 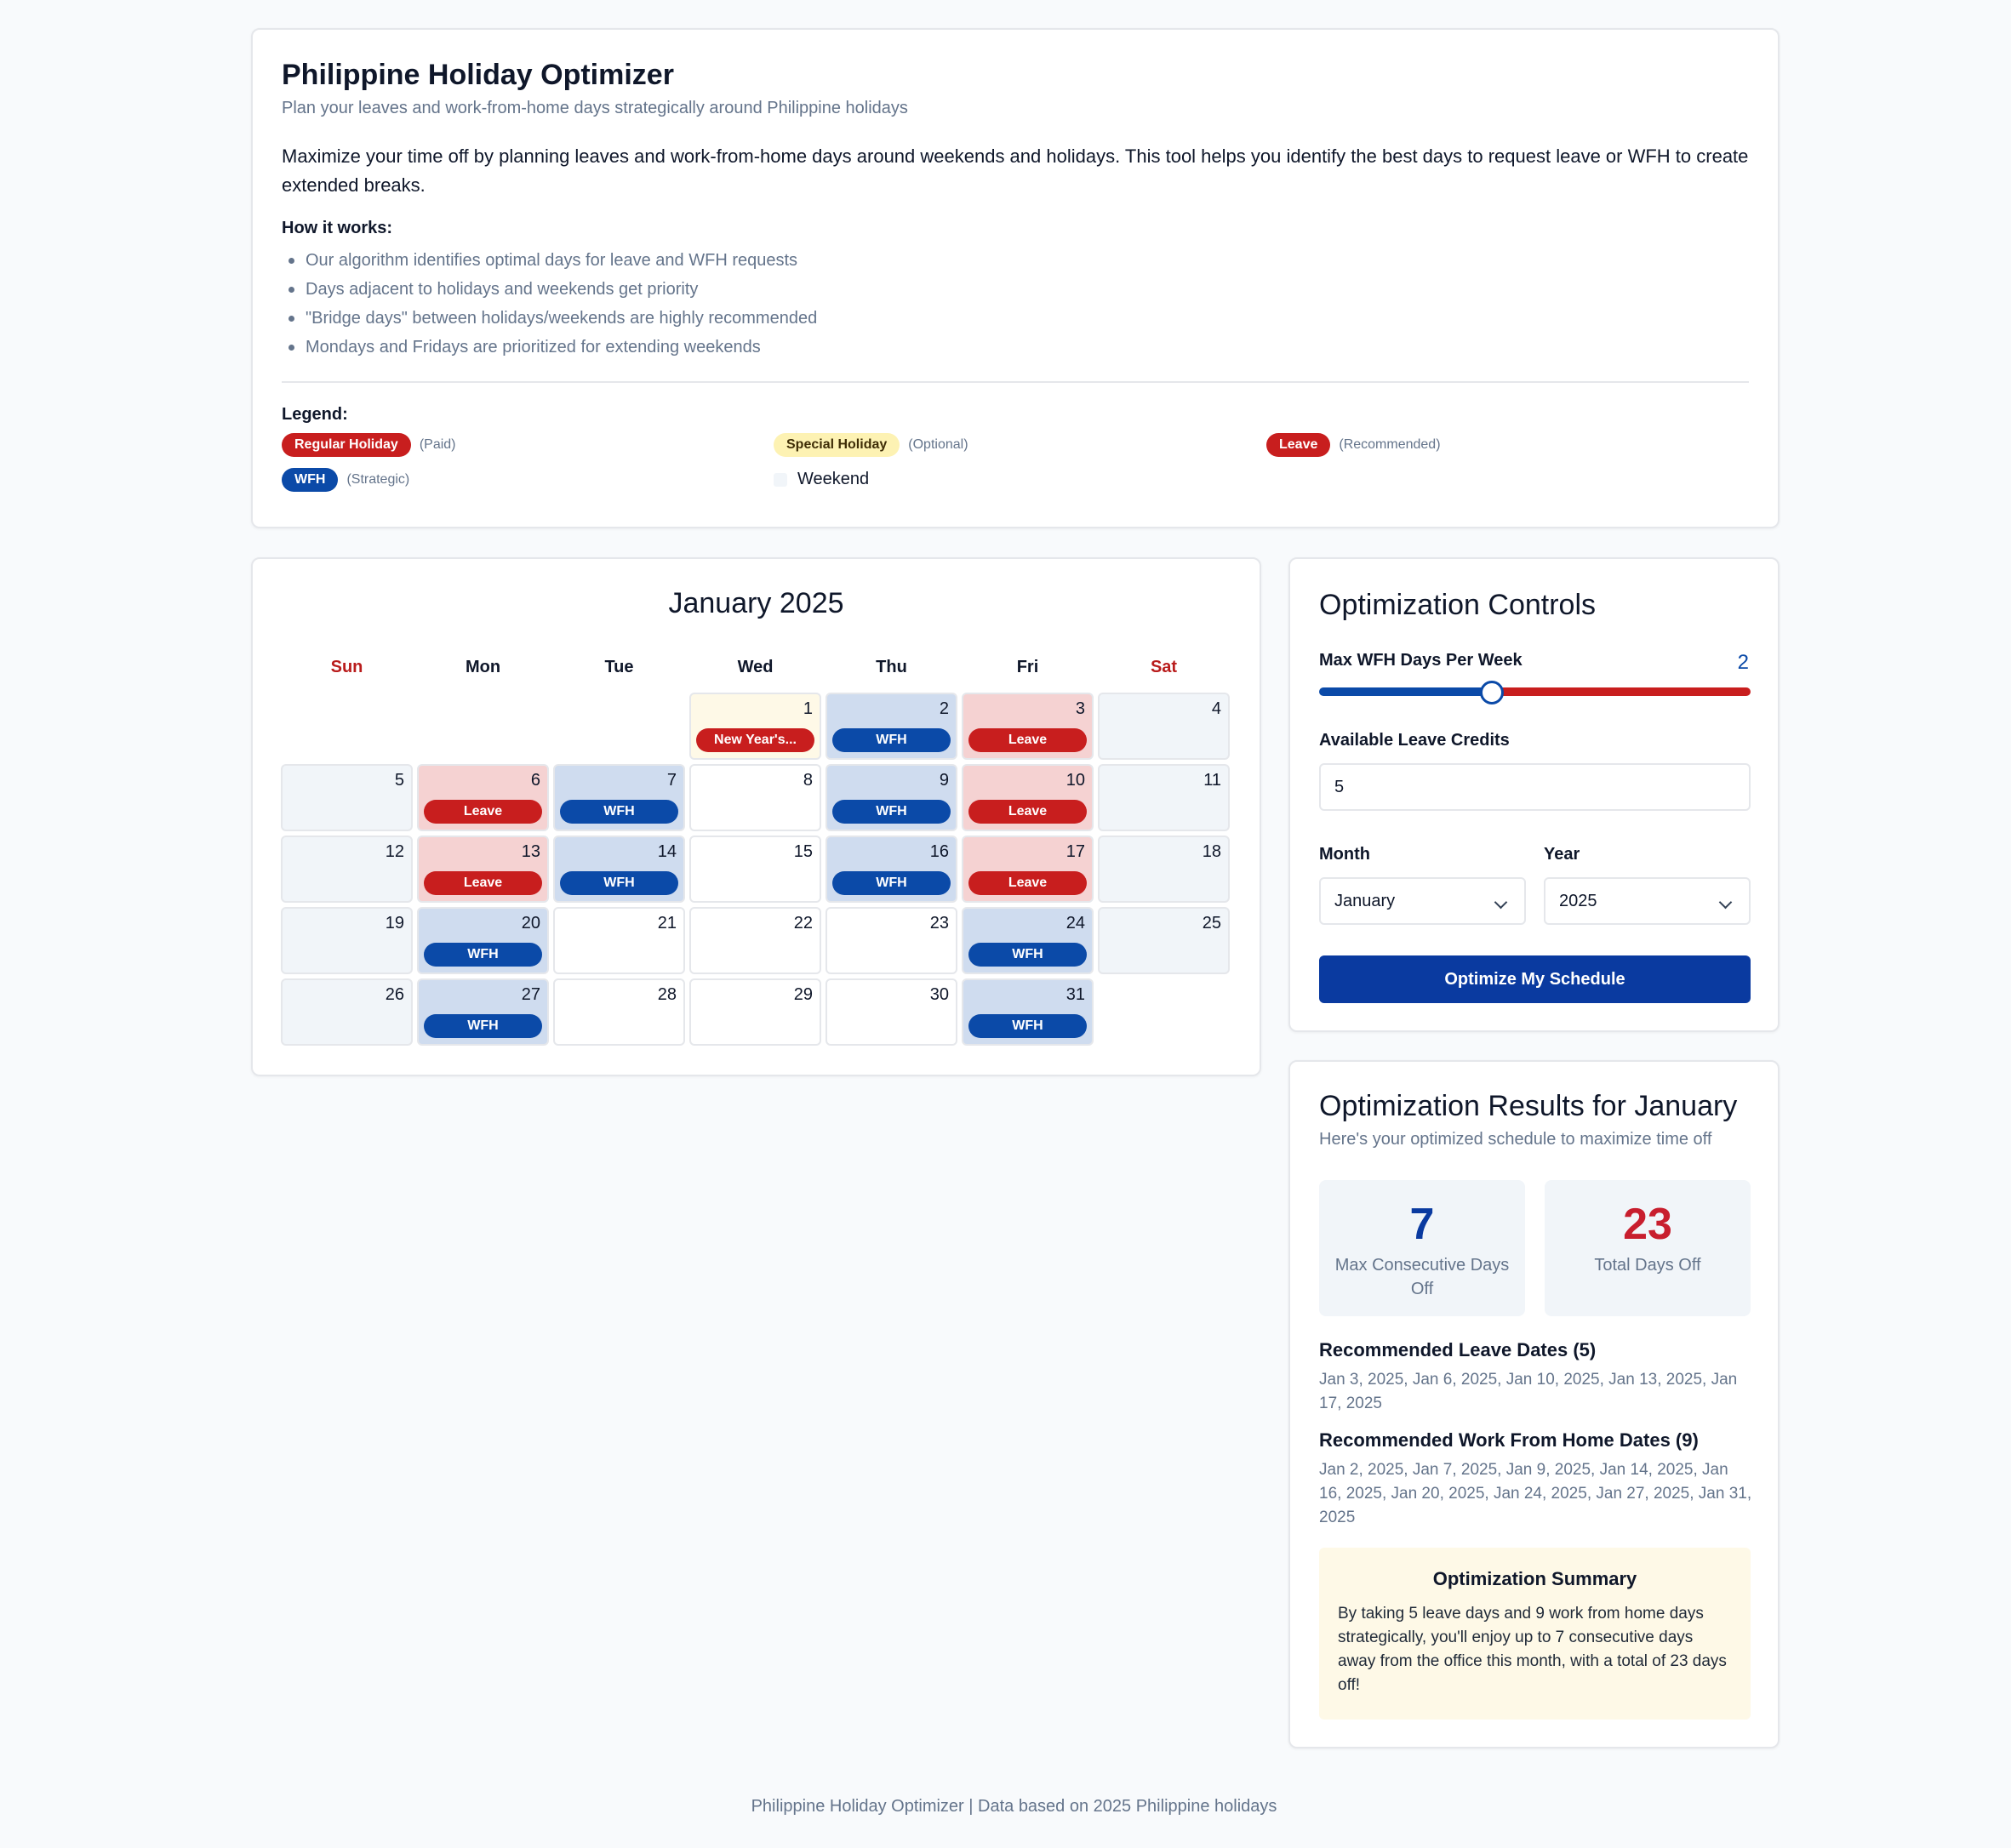 I want to click on month-select-value: January, so click(x=1365, y=901).